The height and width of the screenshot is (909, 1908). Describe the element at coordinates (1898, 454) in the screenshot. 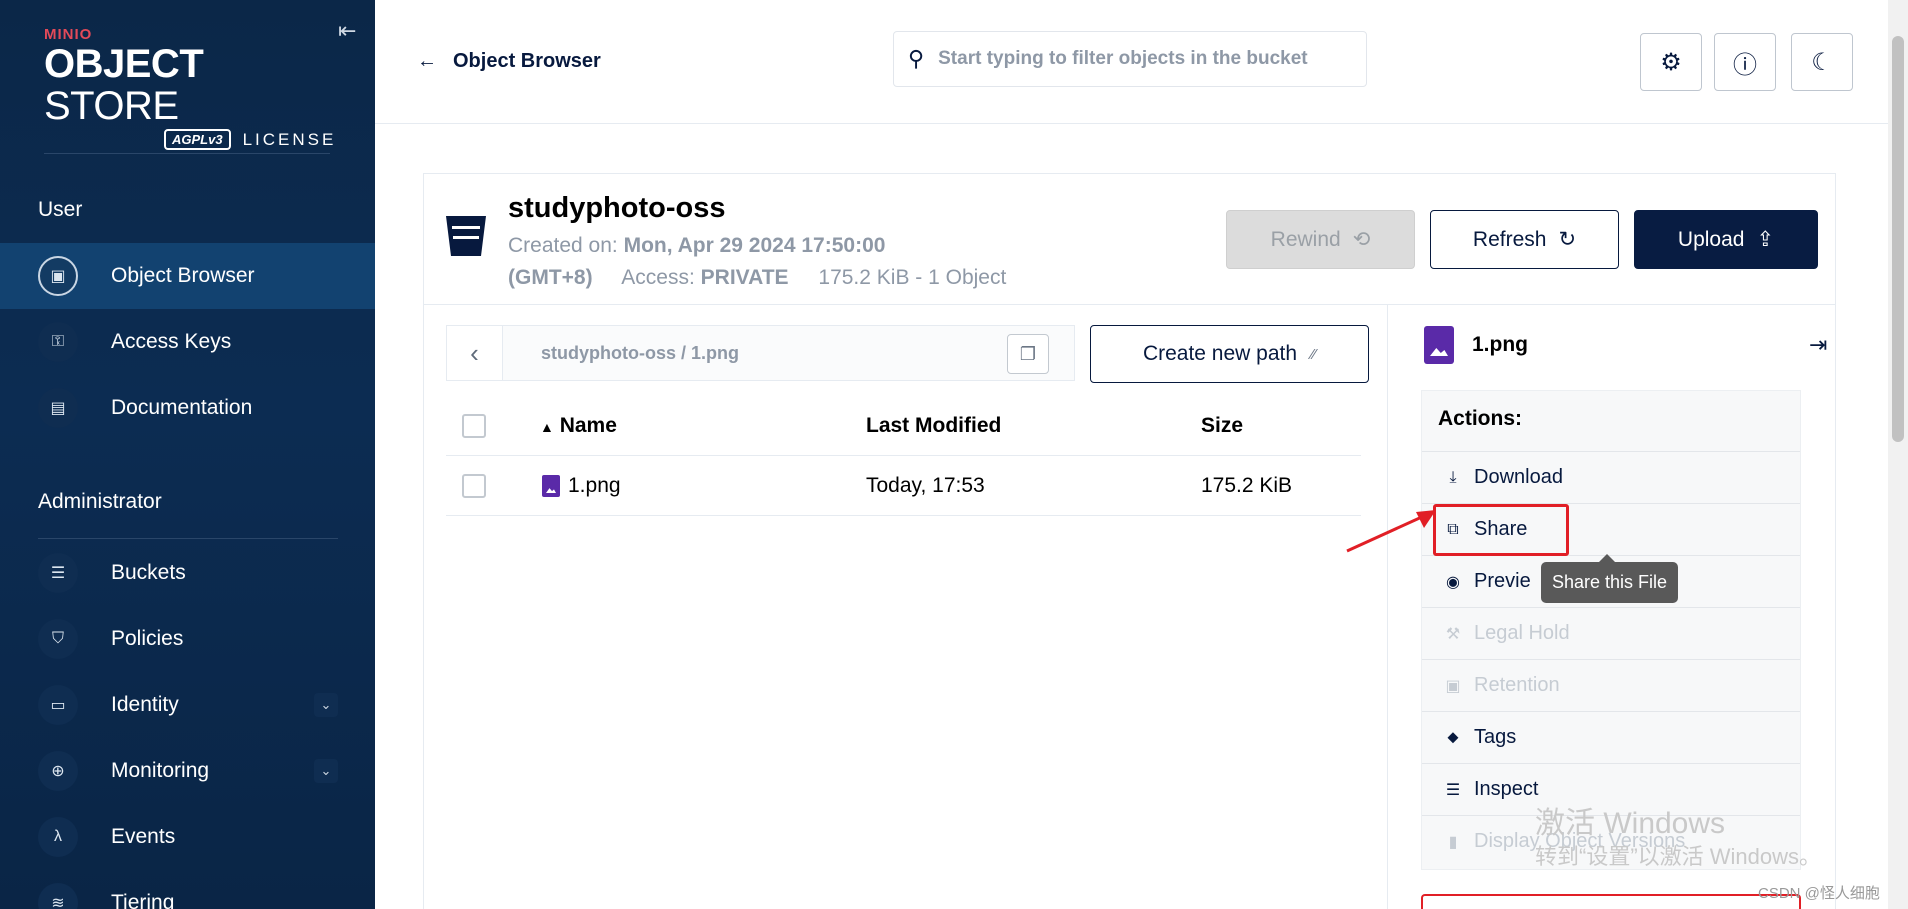

I see `page-scrollbar` at that location.